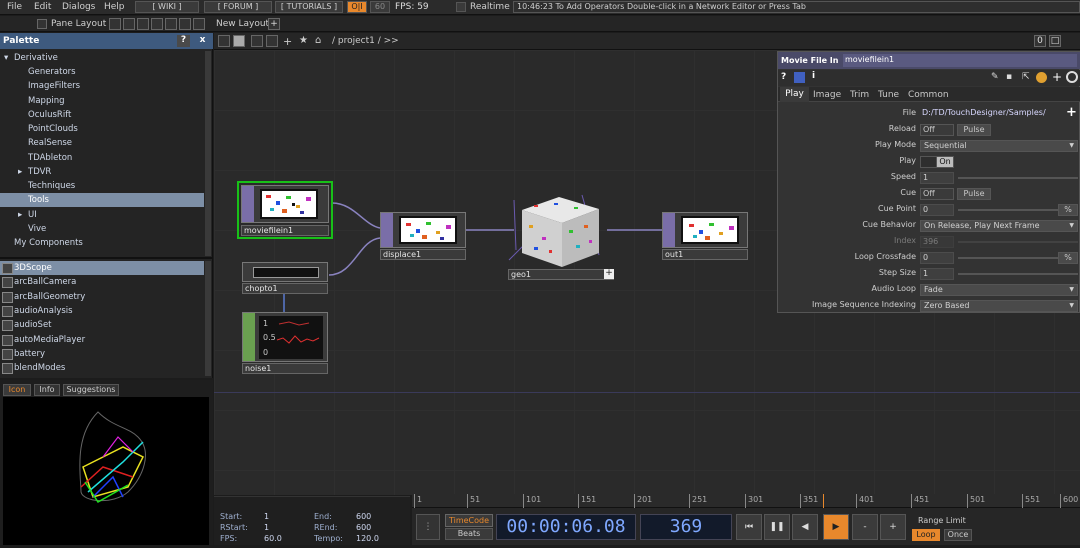 The height and width of the screenshot is (548, 1080). Describe the element at coordinates (1041, 77) in the screenshot. I see `global-icon` at that location.